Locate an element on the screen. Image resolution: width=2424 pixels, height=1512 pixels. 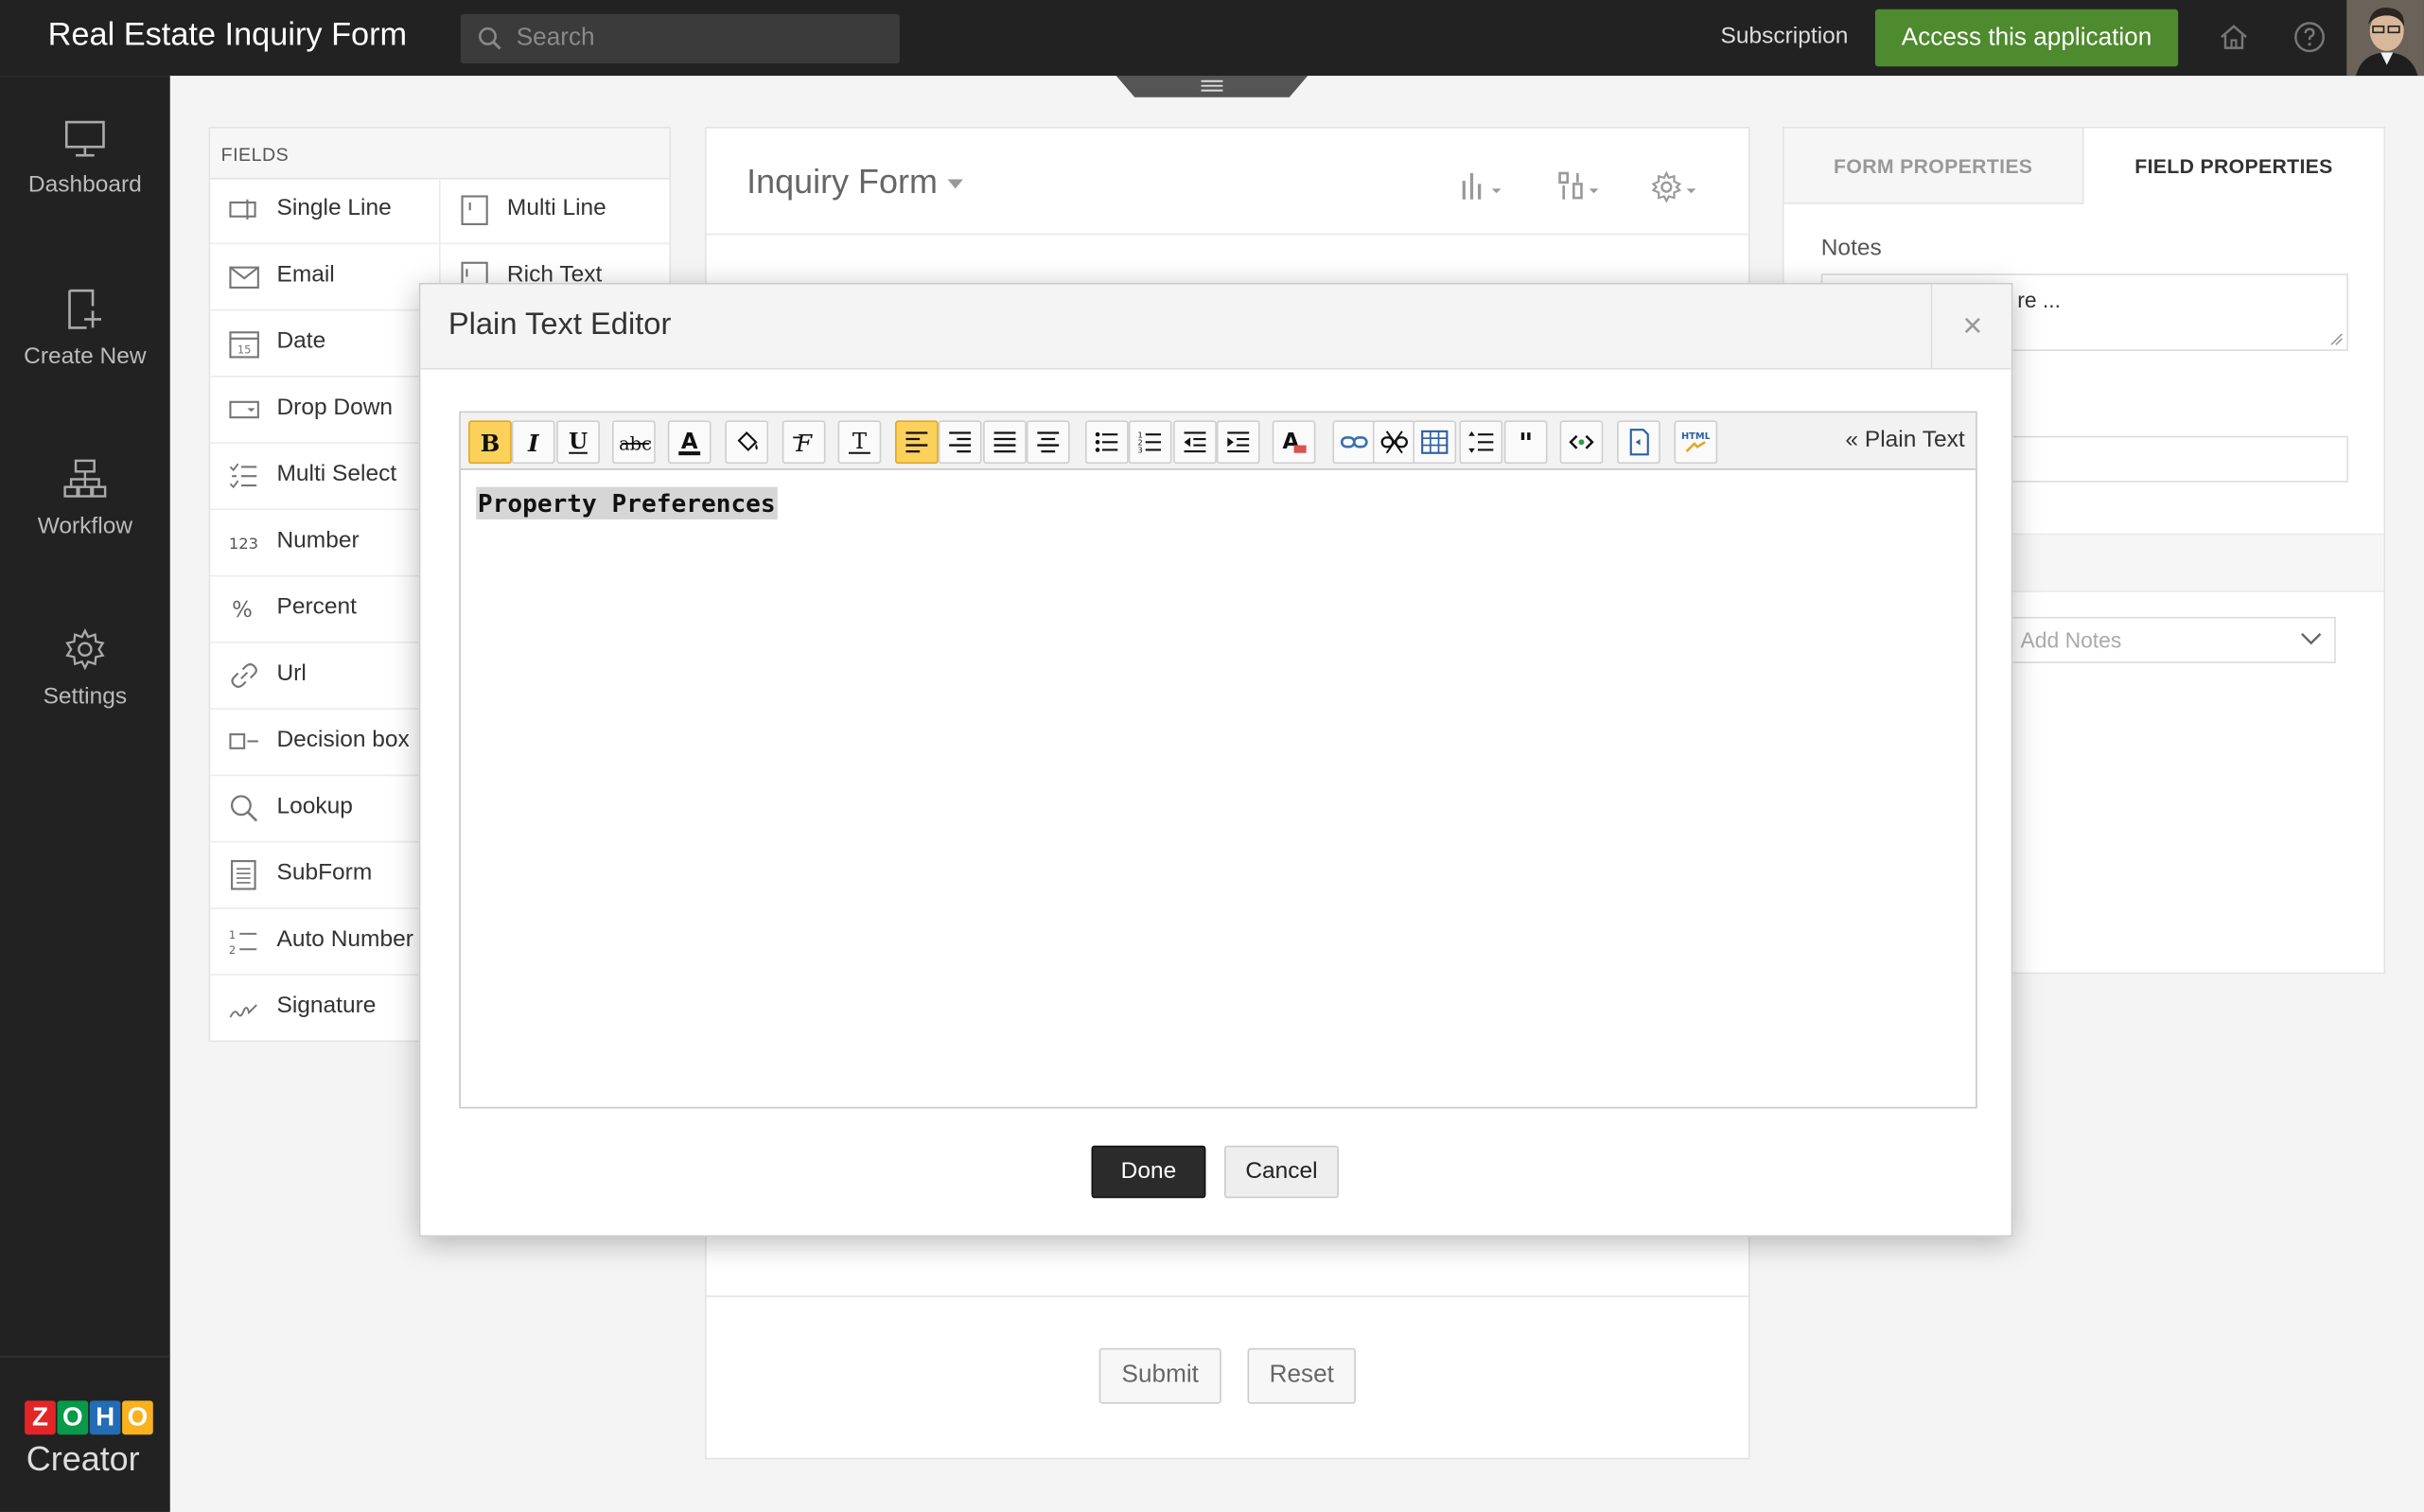
italic-icon: I is located at coordinates (534, 443).